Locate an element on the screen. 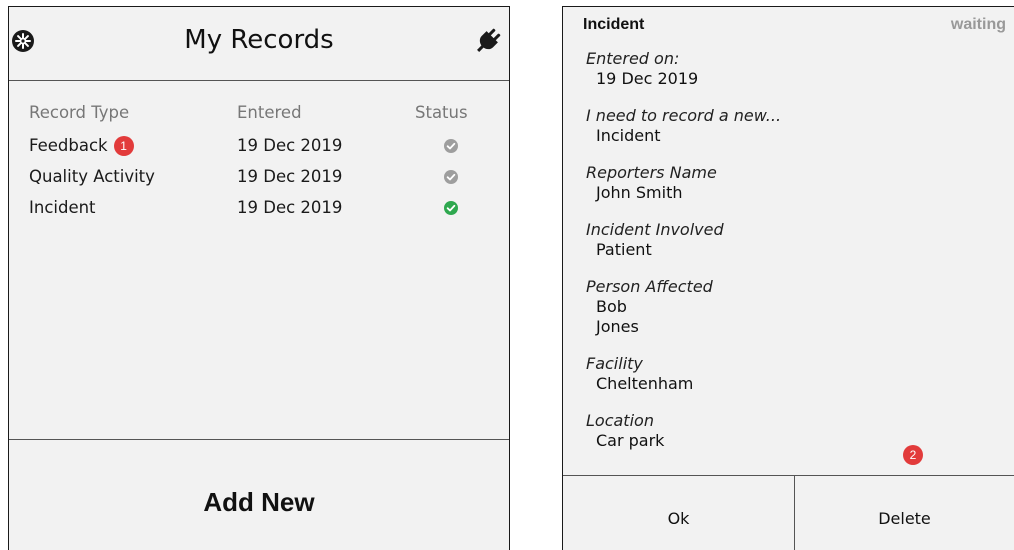 The width and height of the screenshot is (1014, 550). field-record-type: I need to record a new... Incident is located at coordinates (683, 126).